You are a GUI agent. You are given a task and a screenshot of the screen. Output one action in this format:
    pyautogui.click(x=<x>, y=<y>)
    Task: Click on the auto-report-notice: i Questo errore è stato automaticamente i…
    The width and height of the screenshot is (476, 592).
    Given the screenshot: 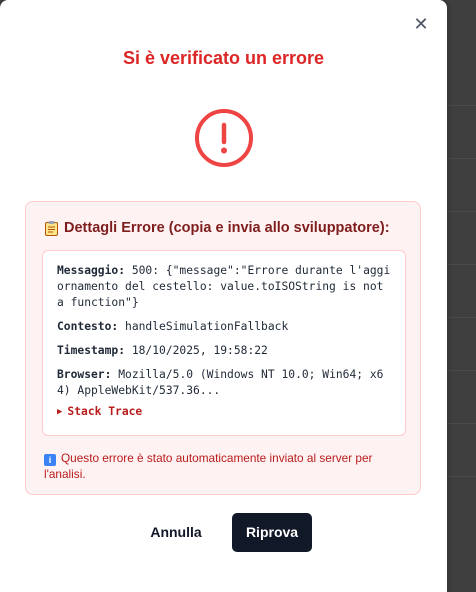 What is the action you would take?
    pyautogui.click(x=225, y=466)
    